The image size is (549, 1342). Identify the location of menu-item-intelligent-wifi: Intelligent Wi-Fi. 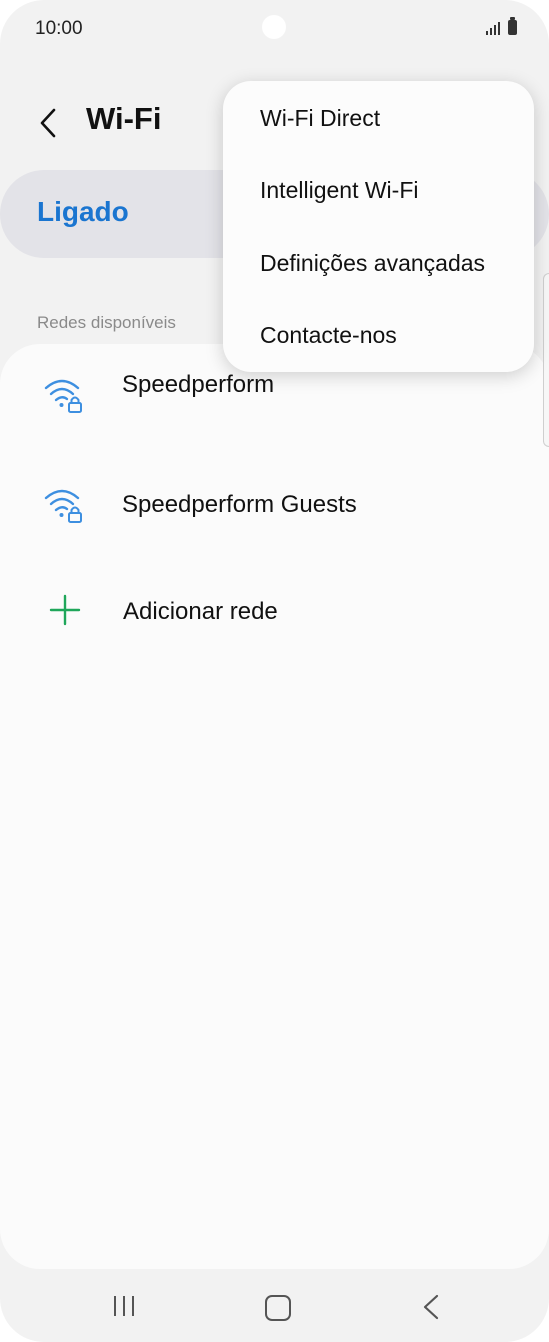
(378, 191).